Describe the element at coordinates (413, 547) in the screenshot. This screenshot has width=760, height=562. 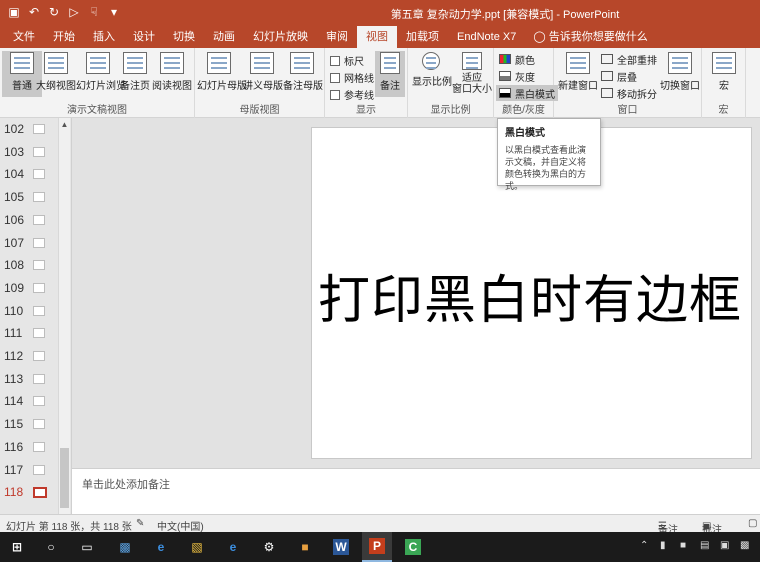
I see `camtasia-icon: C` at that location.